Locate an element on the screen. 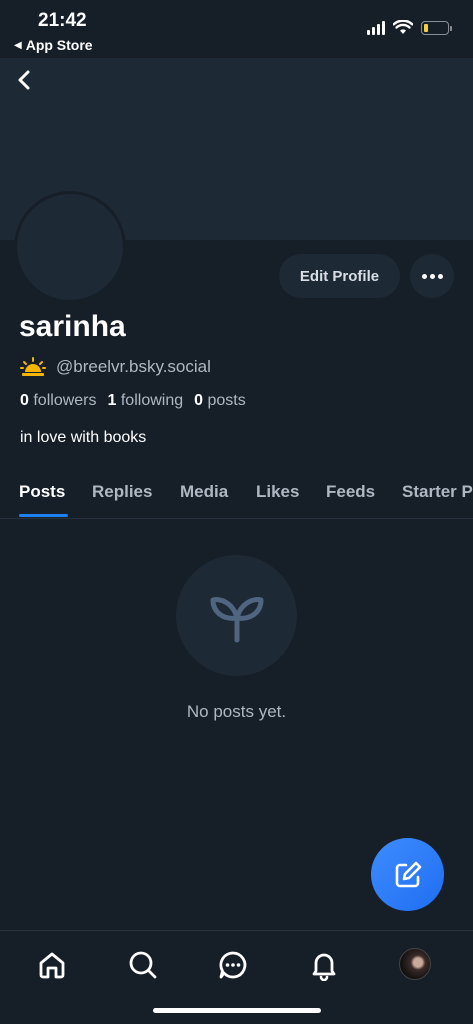  battery-icon is located at coordinates (436, 27).